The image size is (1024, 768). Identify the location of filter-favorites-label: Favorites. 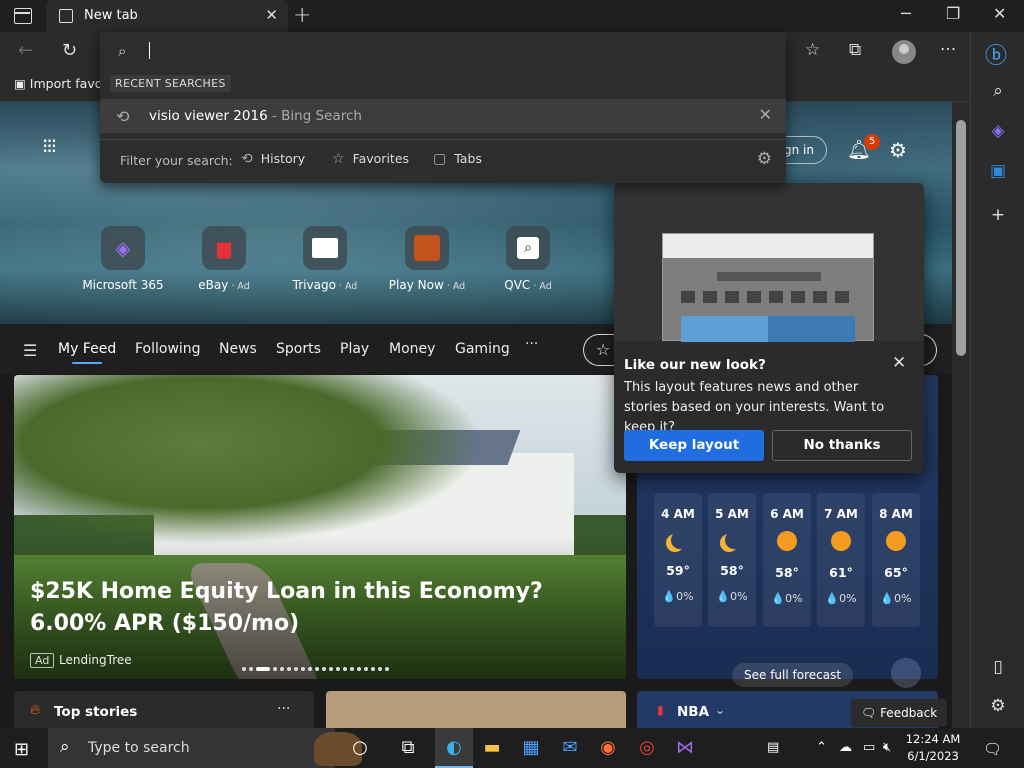
(381, 158).